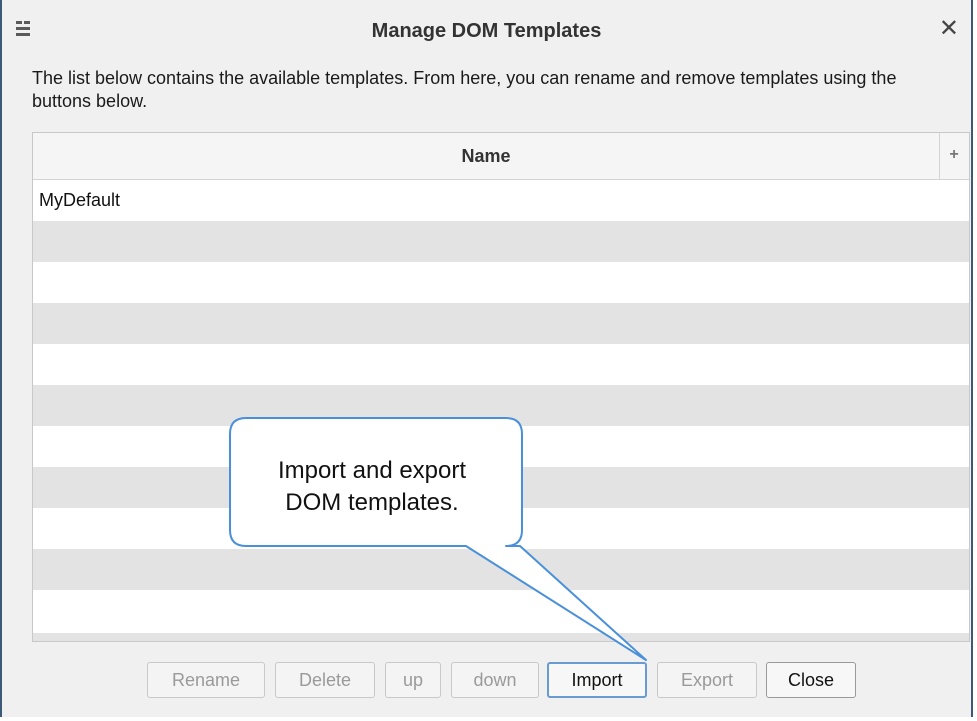  I want to click on callout-bubble, so click(438, 539).